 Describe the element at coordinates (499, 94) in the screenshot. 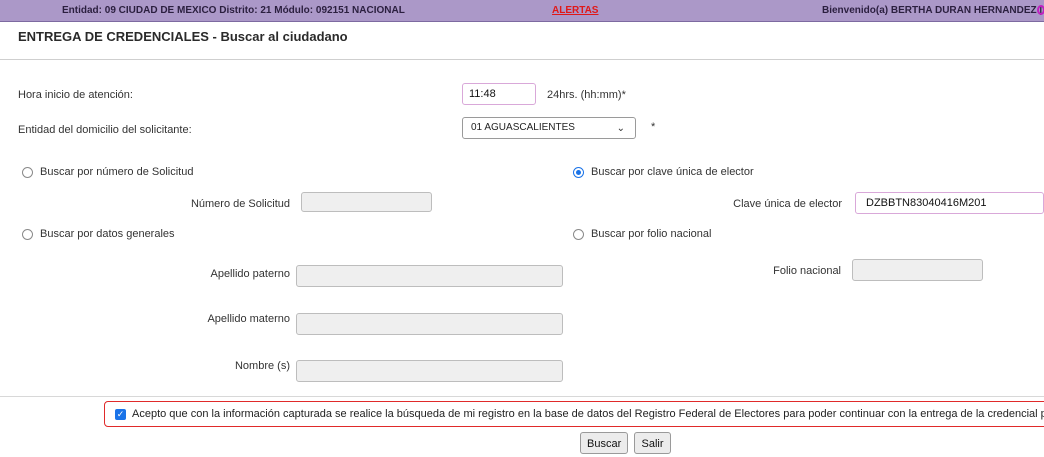

I see `hora-inicio-input` at that location.